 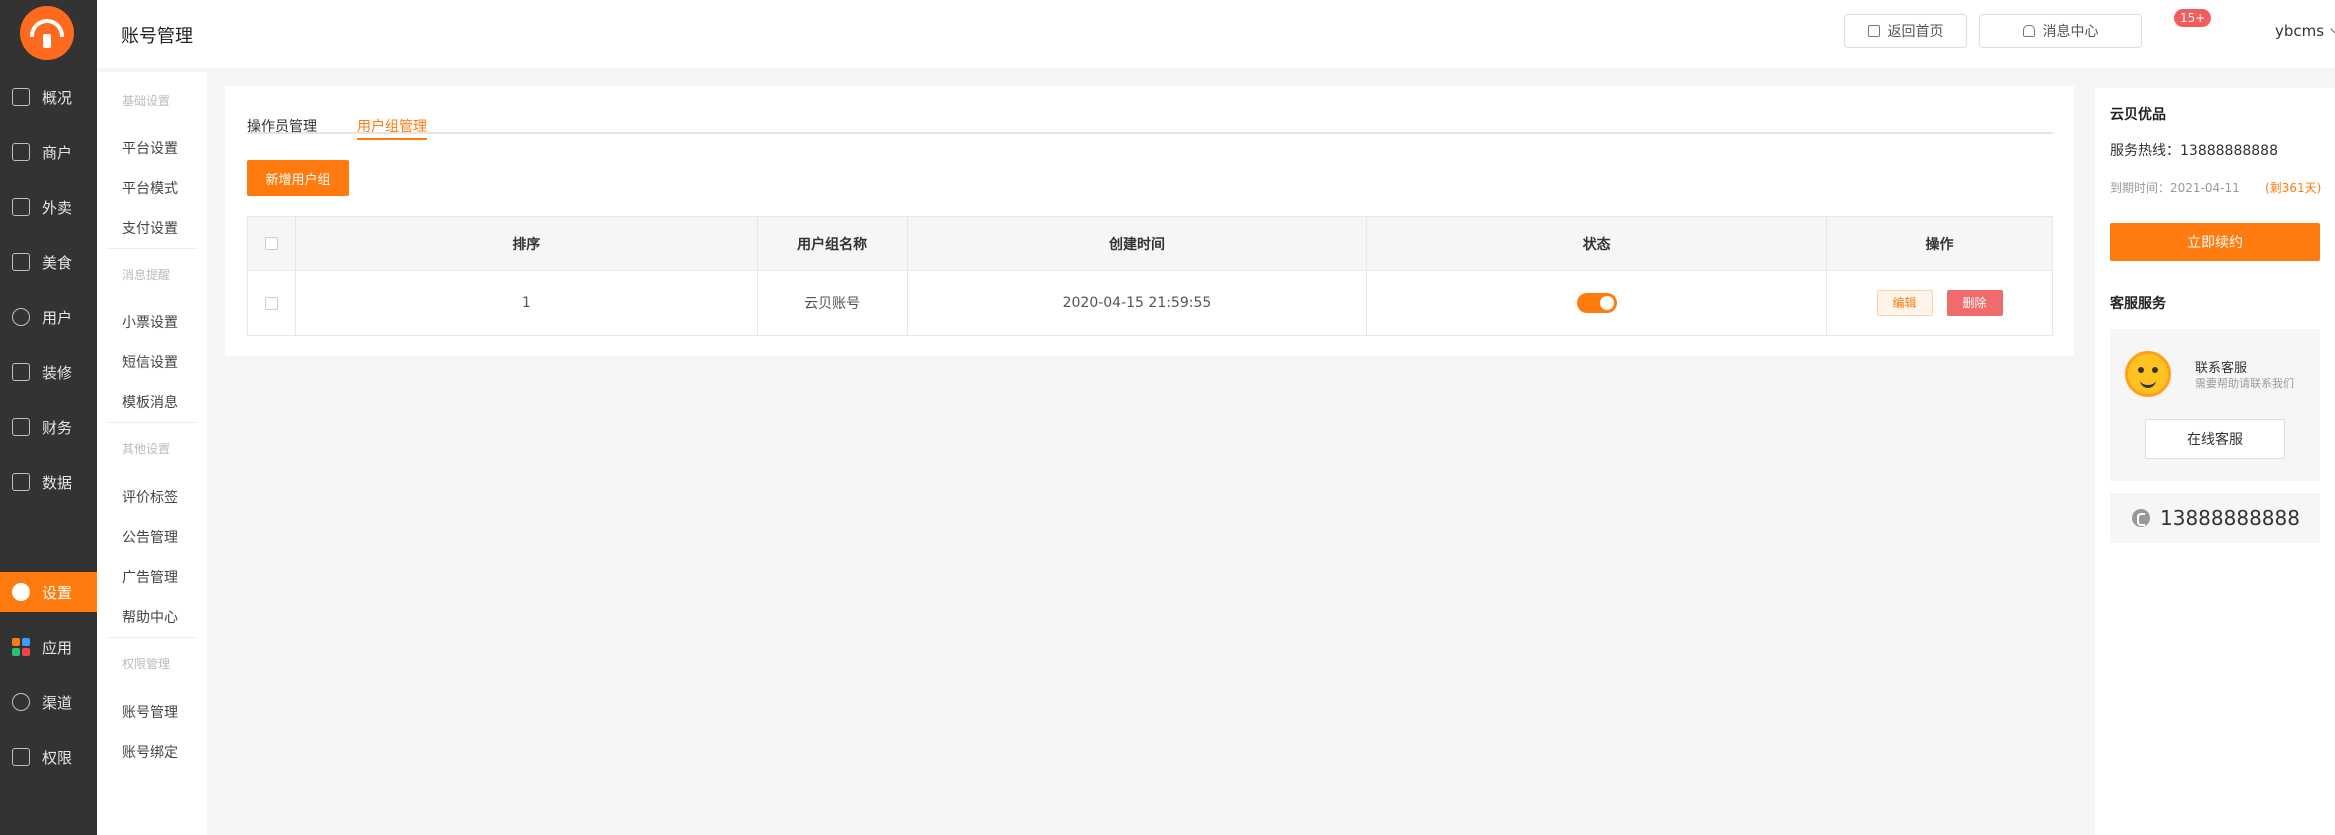 I want to click on phone-card: 13888888888, so click(x=2215, y=518).